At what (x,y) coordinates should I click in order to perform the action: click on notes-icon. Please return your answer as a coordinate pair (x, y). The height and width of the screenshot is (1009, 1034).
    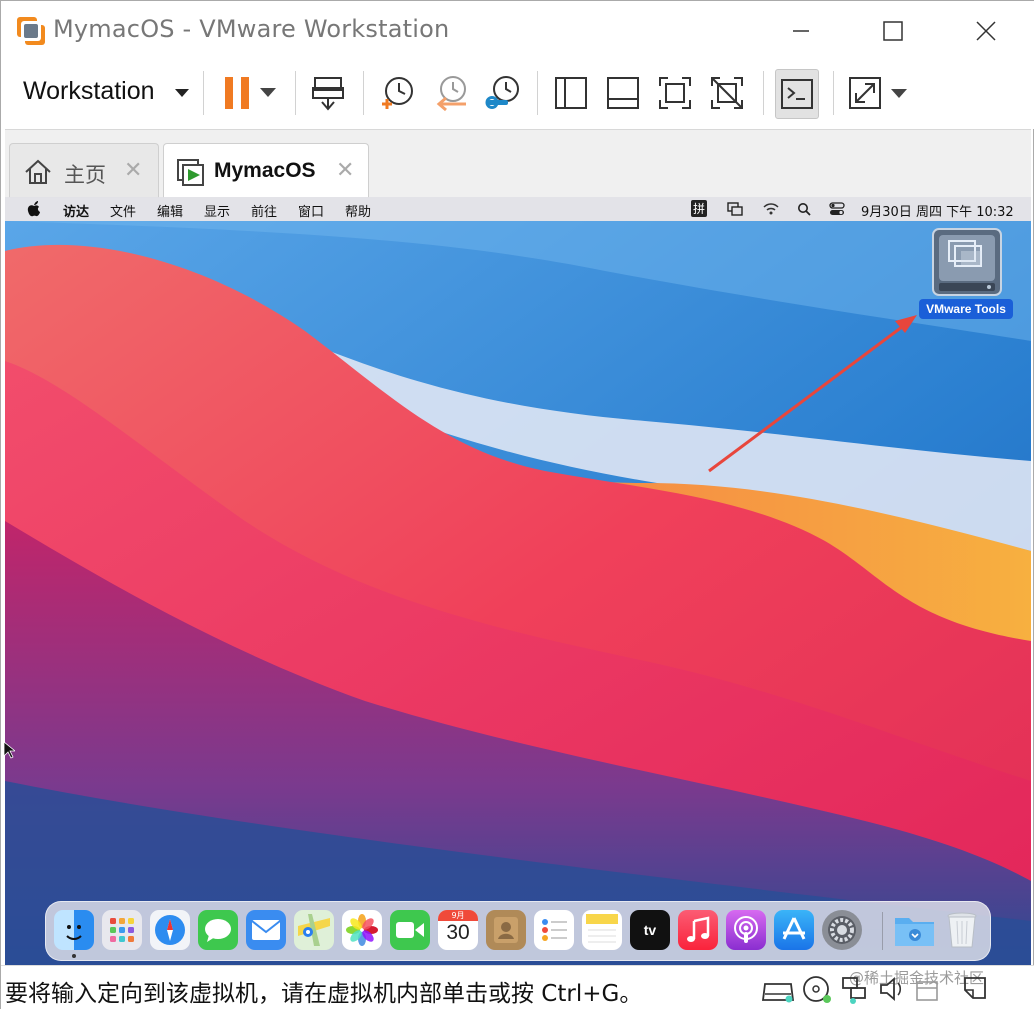
    Looking at the image, I should click on (602, 928).